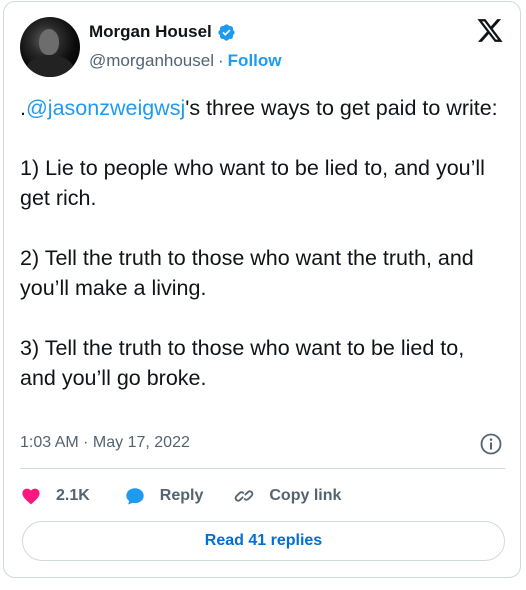 Image resolution: width=526 pixels, height=590 pixels. I want to click on author-handle: @morganhousel, so click(151, 61).